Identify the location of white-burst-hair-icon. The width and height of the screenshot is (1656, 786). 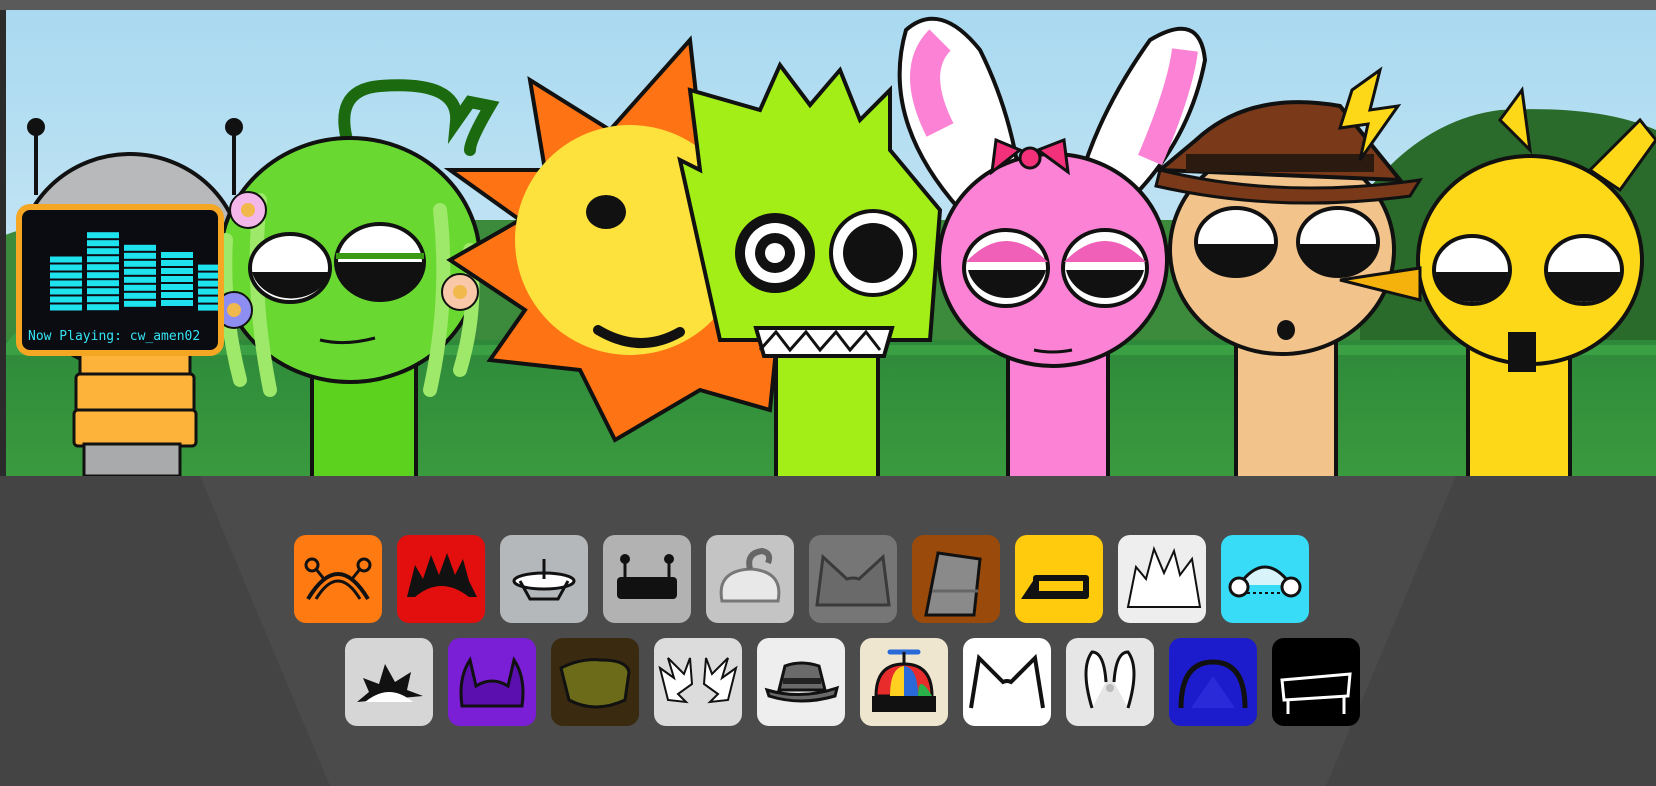
(390, 683).